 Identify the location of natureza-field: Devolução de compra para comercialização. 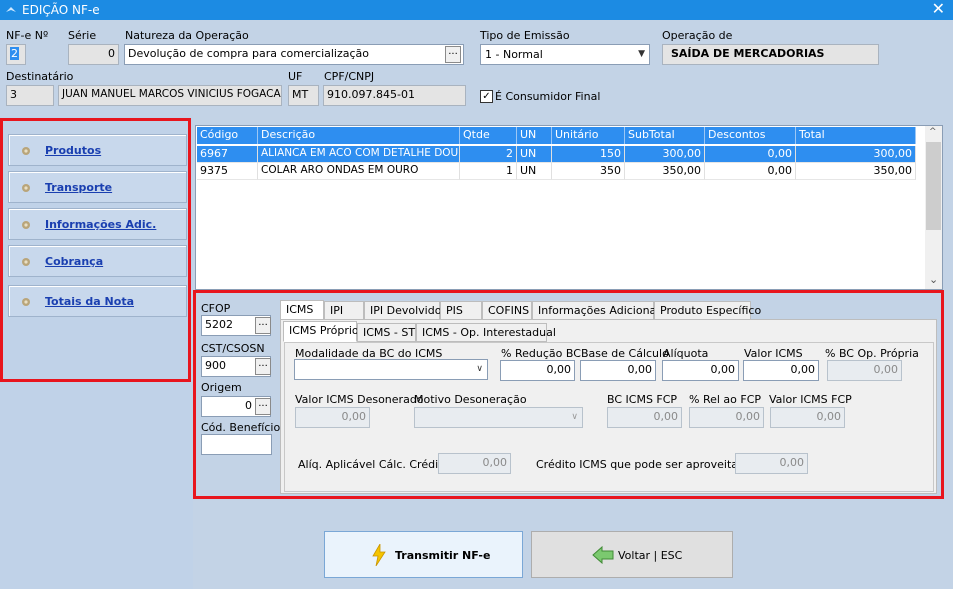
(294, 54).